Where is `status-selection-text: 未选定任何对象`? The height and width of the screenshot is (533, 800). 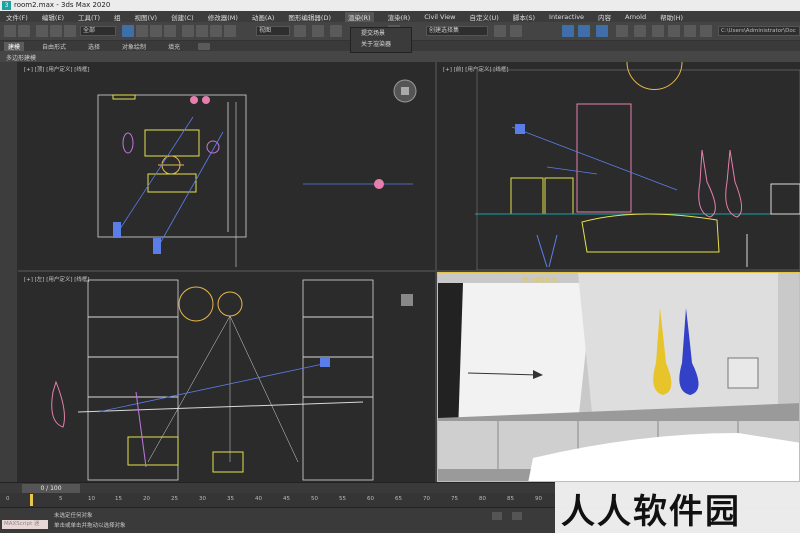 status-selection-text: 未选定任何对象 is located at coordinates (73, 516).